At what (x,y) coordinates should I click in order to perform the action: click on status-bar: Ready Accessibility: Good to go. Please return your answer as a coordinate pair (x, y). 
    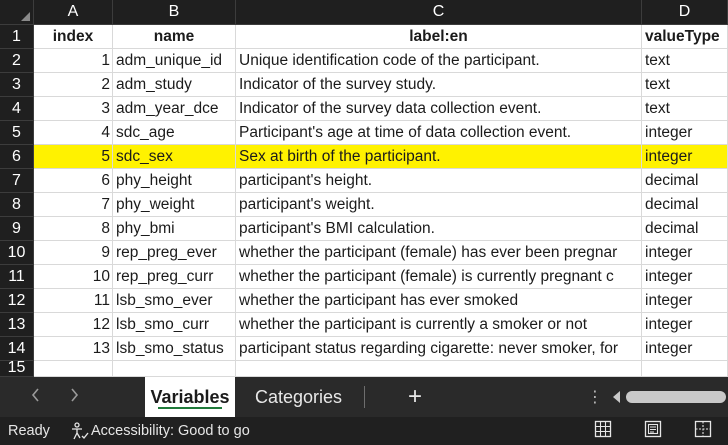
    Looking at the image, I should click on (364, 431).